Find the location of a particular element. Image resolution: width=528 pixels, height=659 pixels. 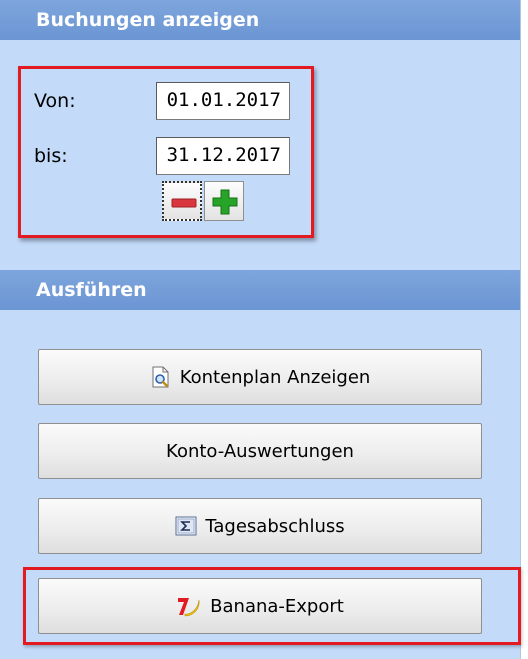

kontenplan-button: Kontenplan Anzeigen is located at coordinates (260, 377).